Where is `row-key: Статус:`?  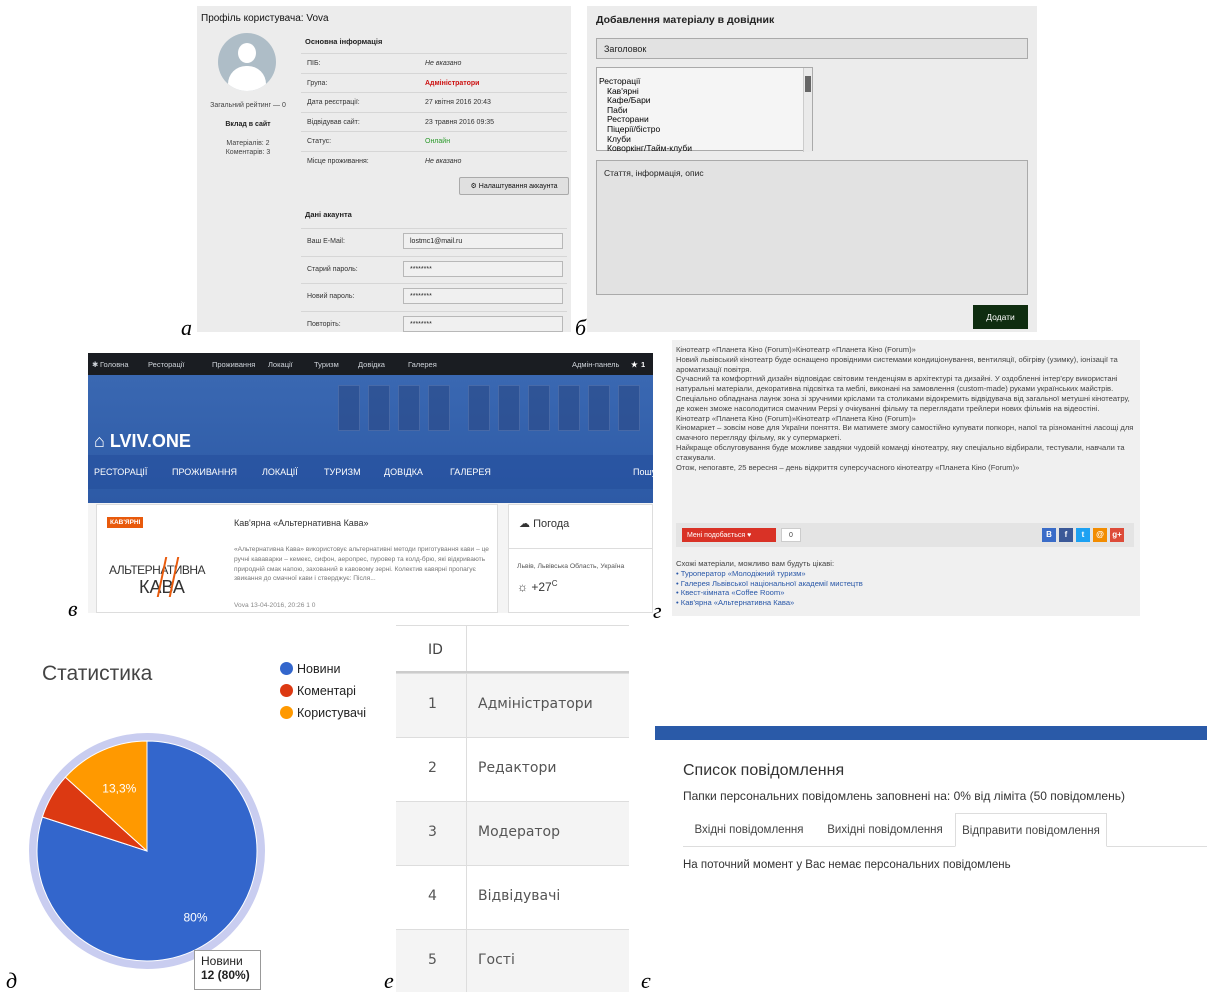
row-key: Статус: is located at coordinates (319, 141).